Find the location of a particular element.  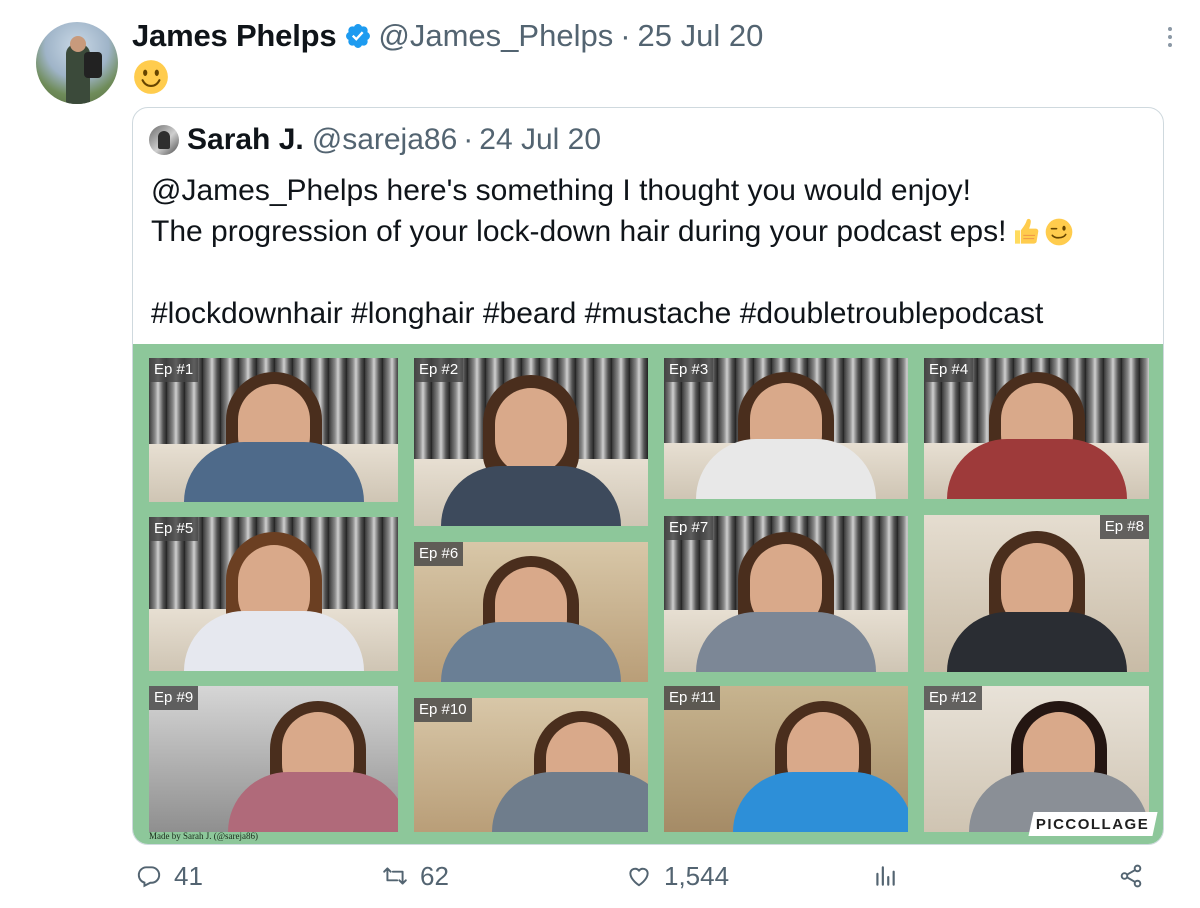

piccollage-logo: PICCOLLAGE is located at coordinates (1093, 824).